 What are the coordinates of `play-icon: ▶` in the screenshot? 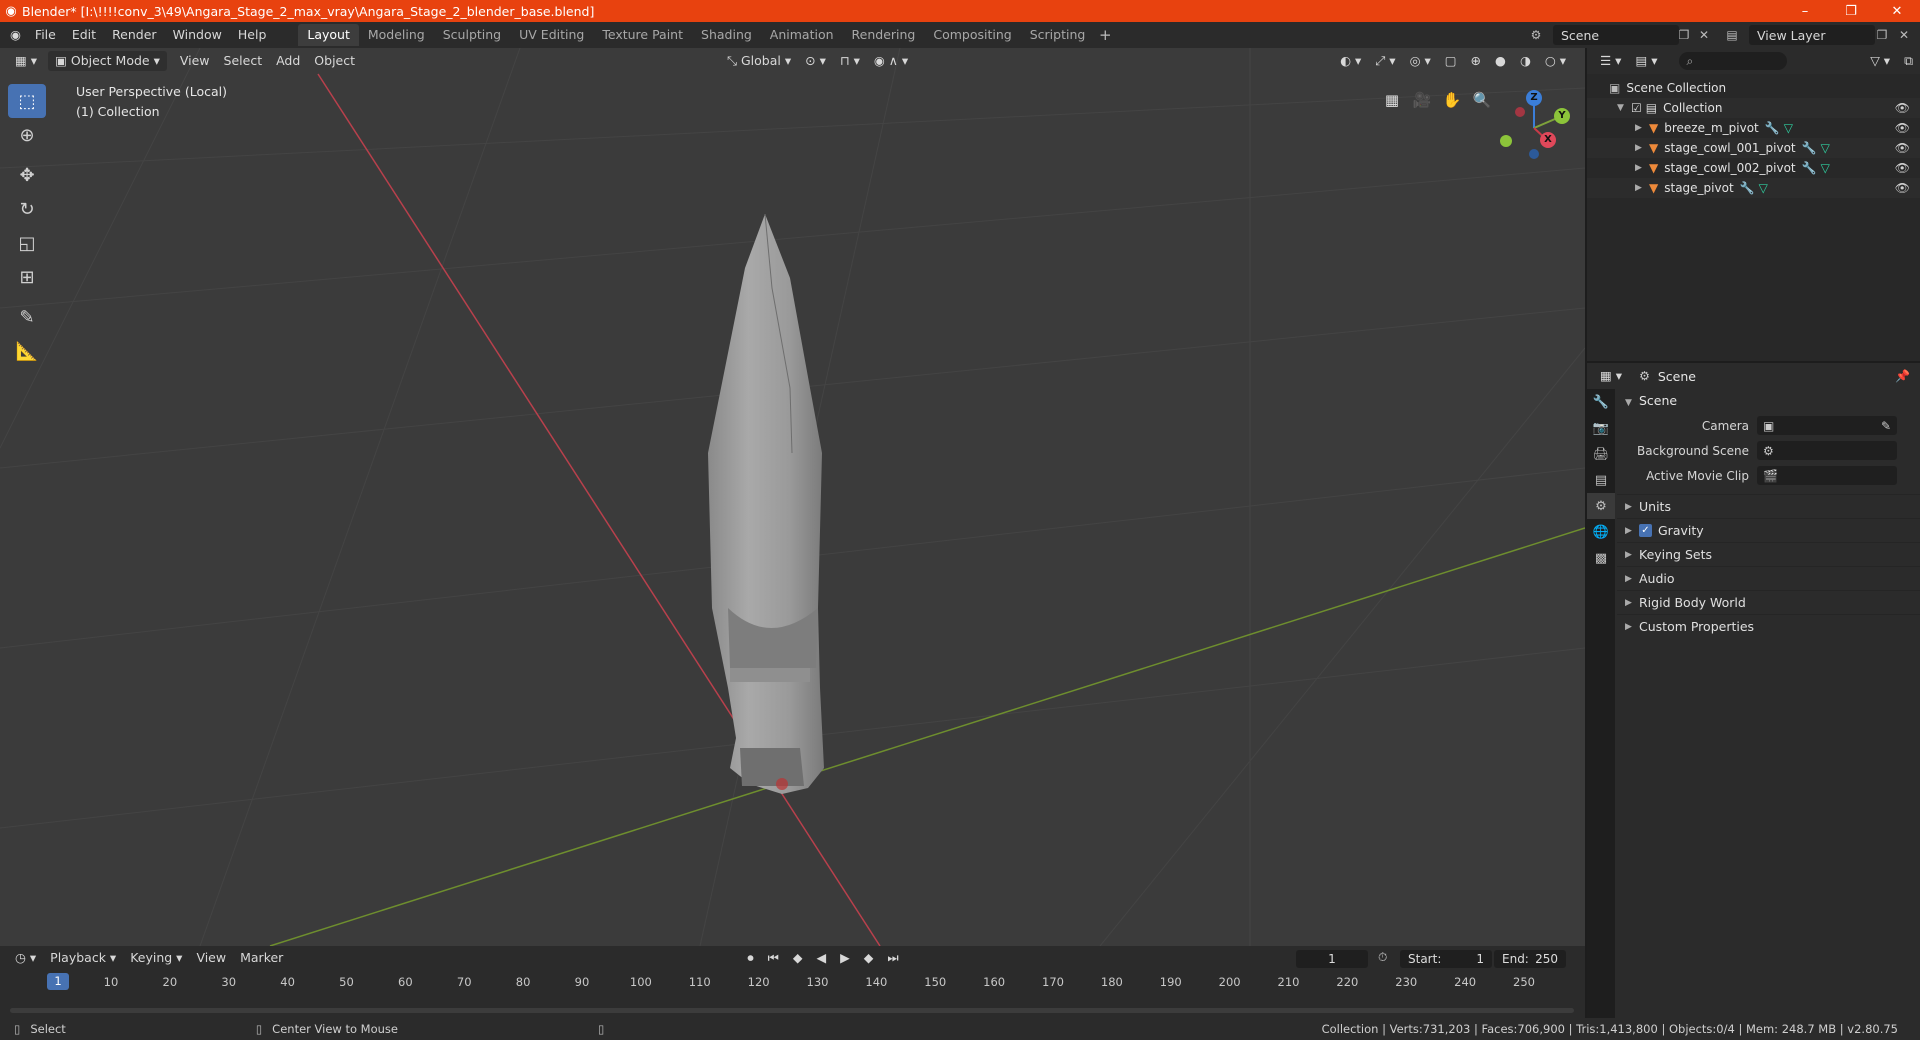 It's located at (845, 958).